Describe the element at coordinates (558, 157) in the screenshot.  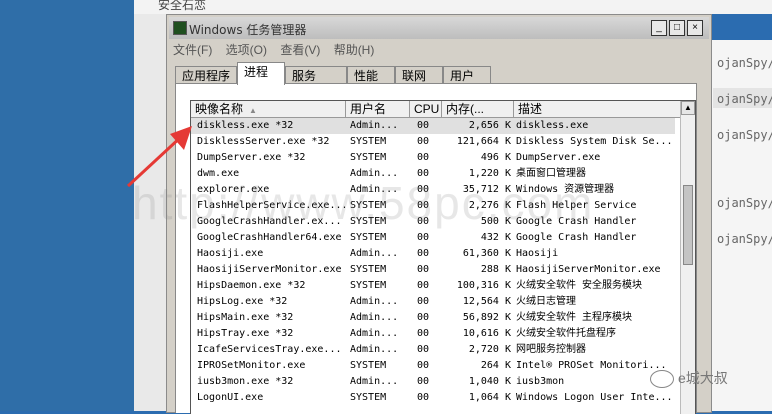
I see `process-description: DumpServer.exe` at that location.